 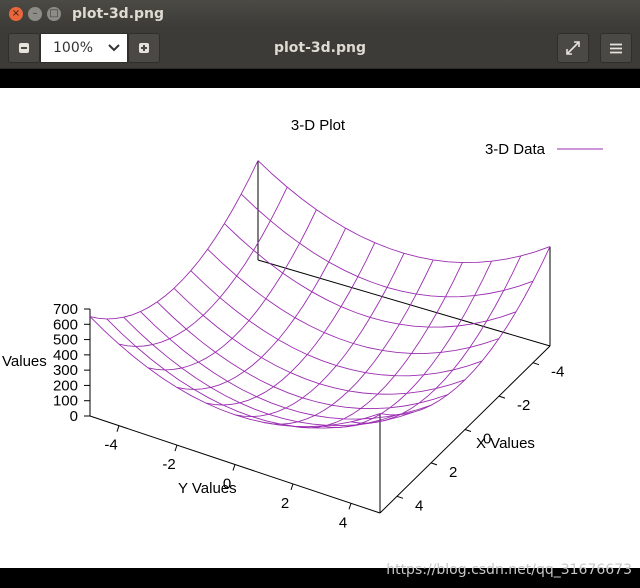 I want to click on z-tick-label: 100, so click(x=65, y=401).